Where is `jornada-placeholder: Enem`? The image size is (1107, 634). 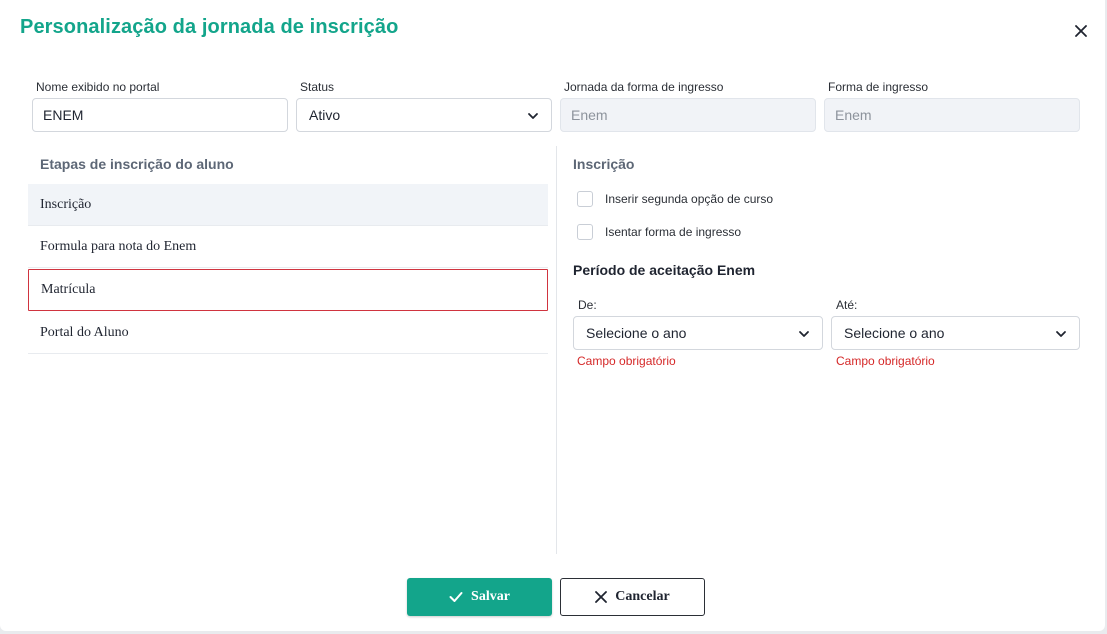
jornada-placeholder: Enem is located at coordinates (589, 115).